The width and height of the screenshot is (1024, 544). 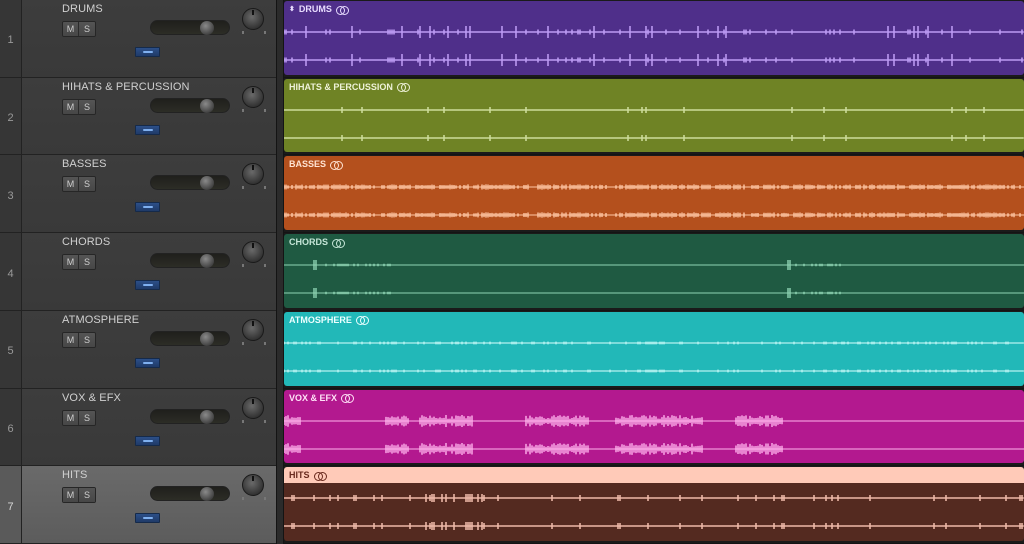 I want to click on audio-region: VOX & EFX, so click(x=654, y=426).